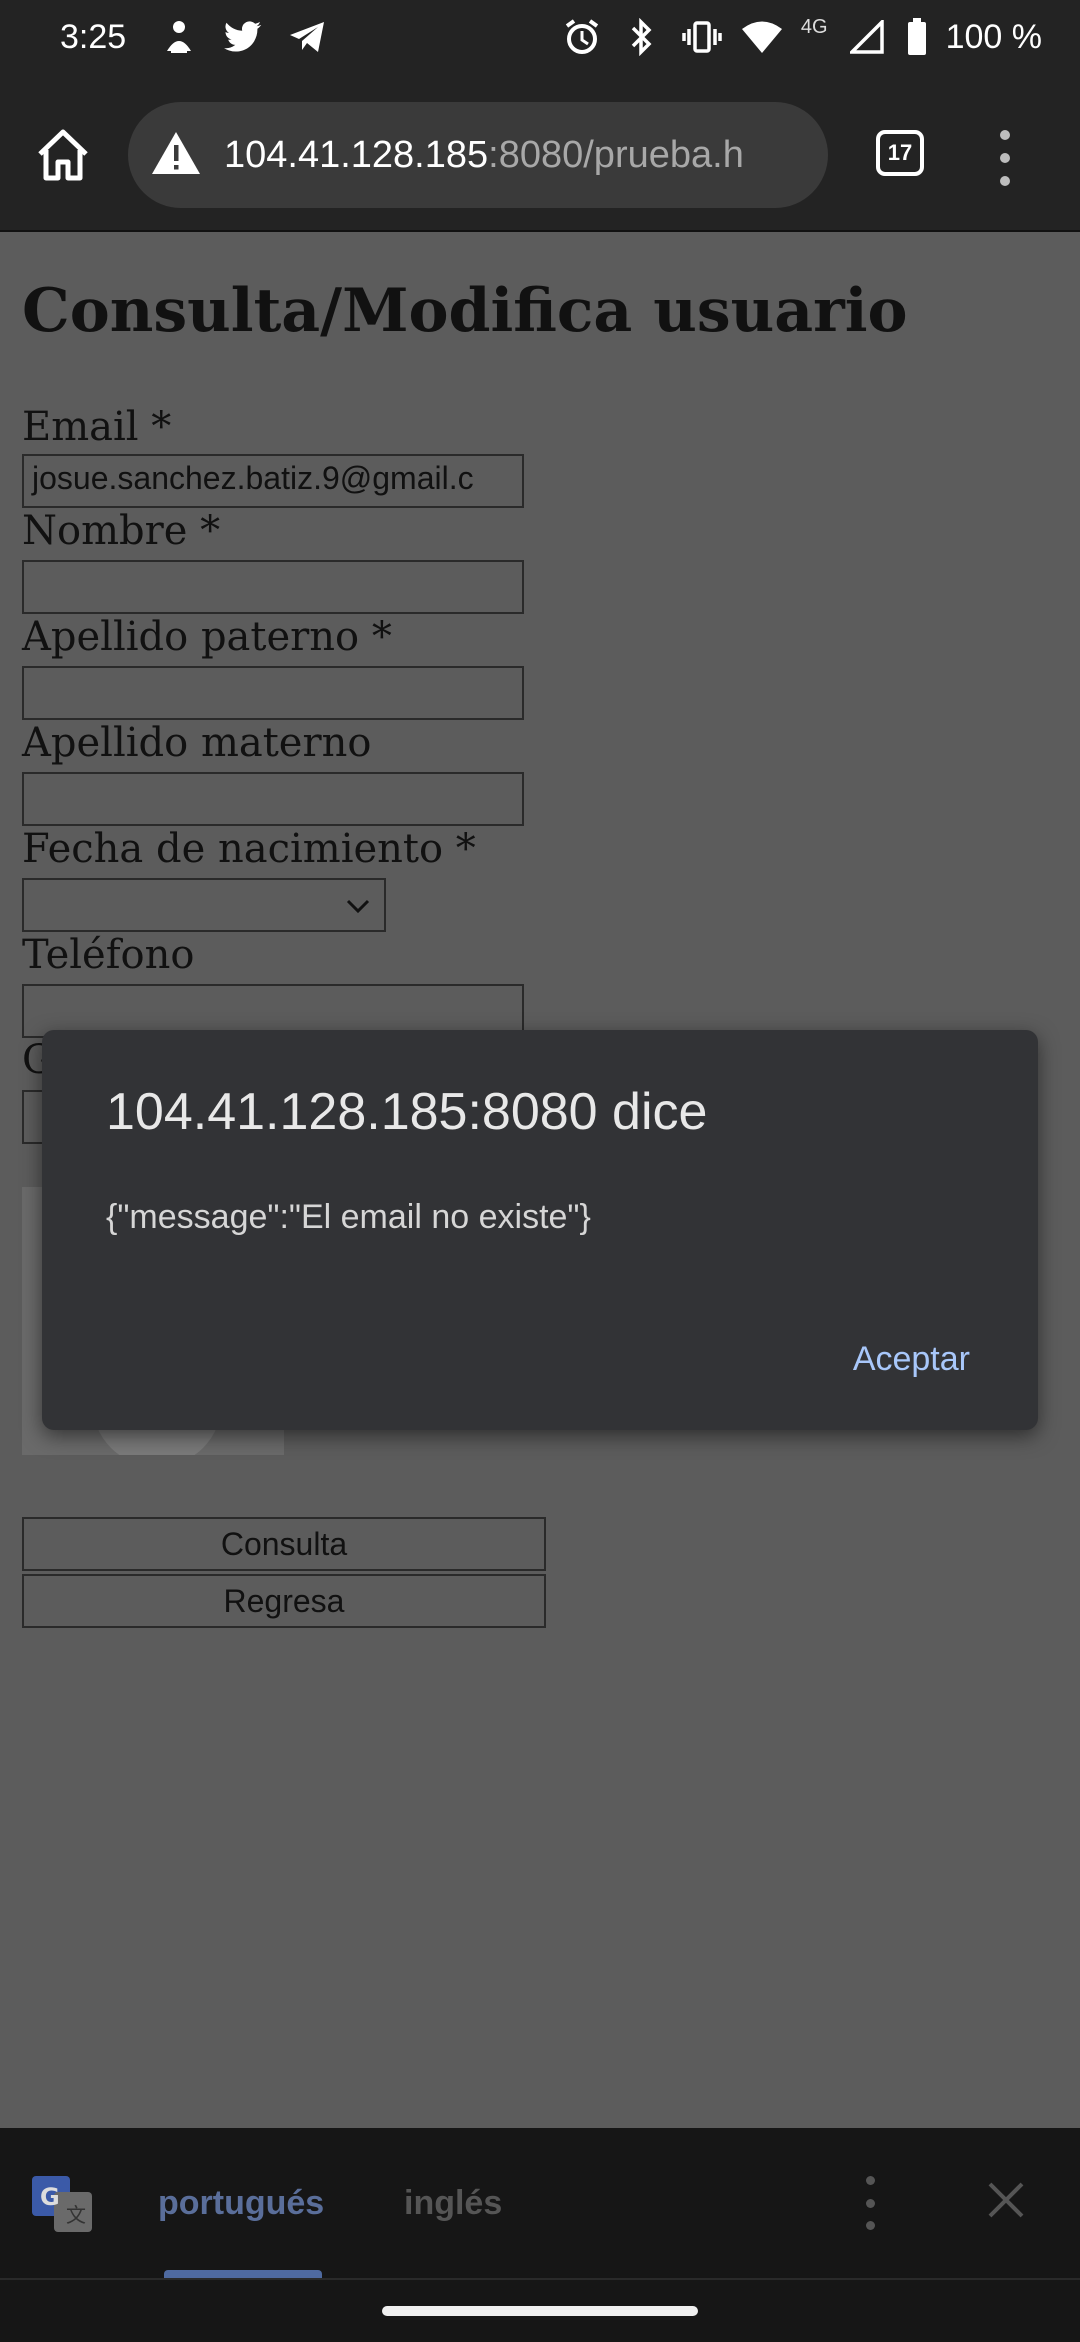 The image size is (1080, 2342). I want to click on translate-icon: G 文, so click(63, 2203).